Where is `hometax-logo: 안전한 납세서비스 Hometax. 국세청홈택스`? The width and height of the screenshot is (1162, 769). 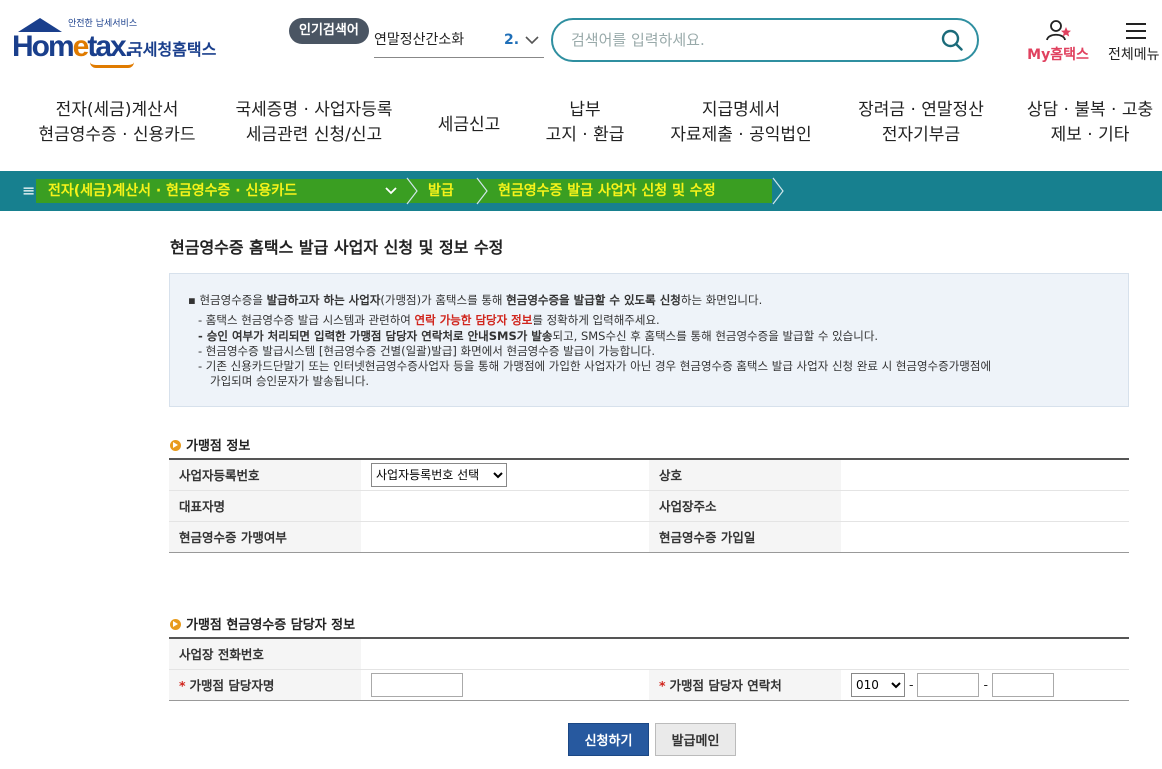 hometax-logo: 안전한 납세서비스 Hometax. 국세청홈택스 is located at coordinates (120, 42).